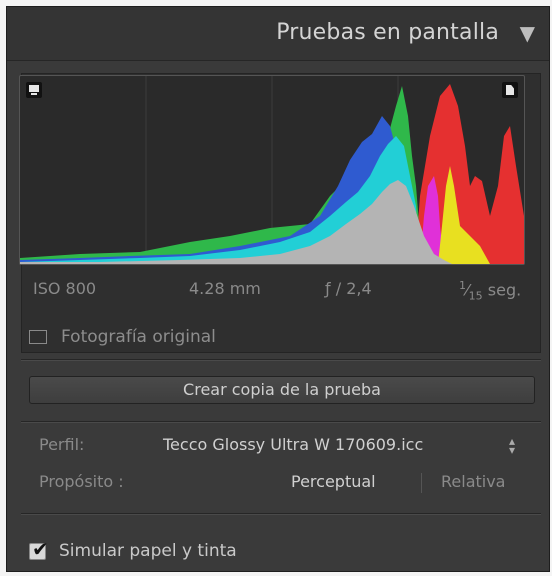 The height and width of the screenshot is (576, 552). Describe the element at coordinates (462, 285) in the screenshot. I see `shutter-numerator: 1` at that location.